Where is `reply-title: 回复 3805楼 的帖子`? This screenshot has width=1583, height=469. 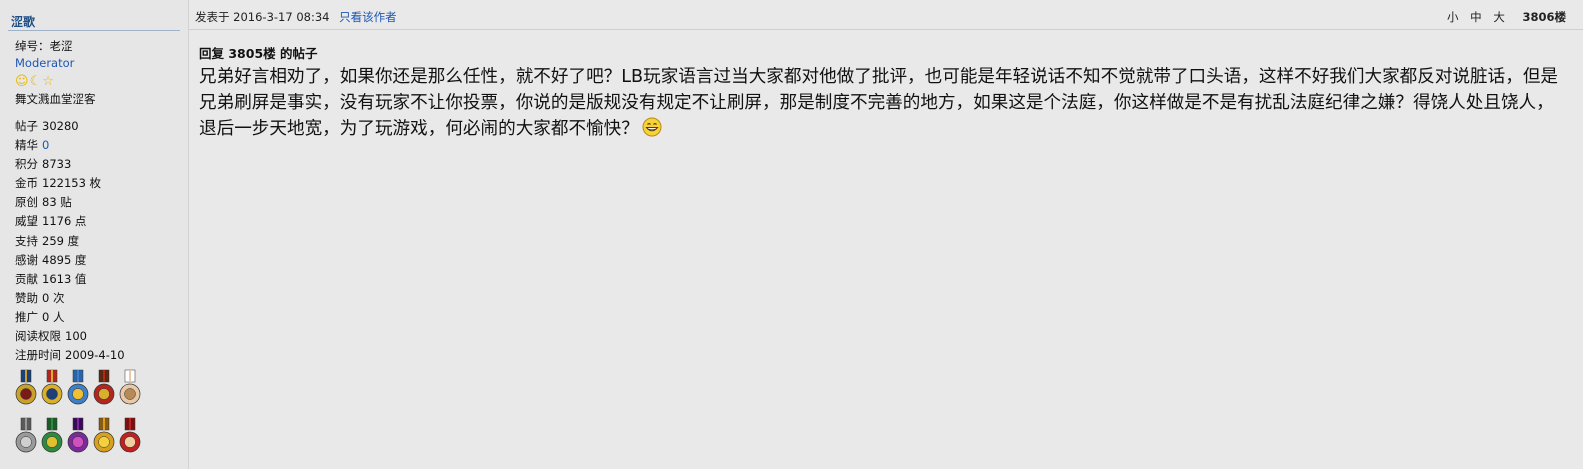
reply-title: 回复 3805楼 的帖子 is located at coordinates (258, 53).